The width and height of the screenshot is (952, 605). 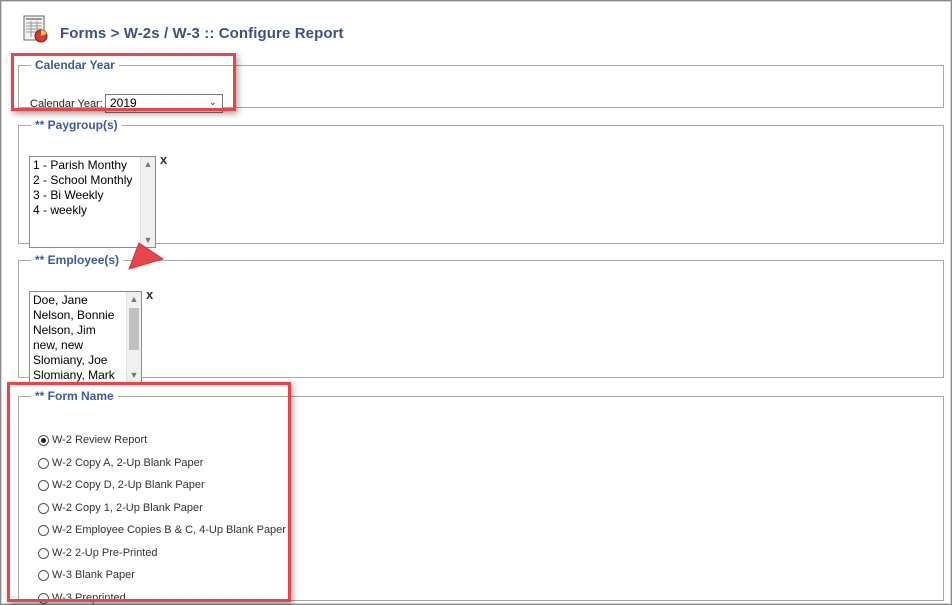 I want to click on highlight-box-calendar-year, so click(x=123, y=82).